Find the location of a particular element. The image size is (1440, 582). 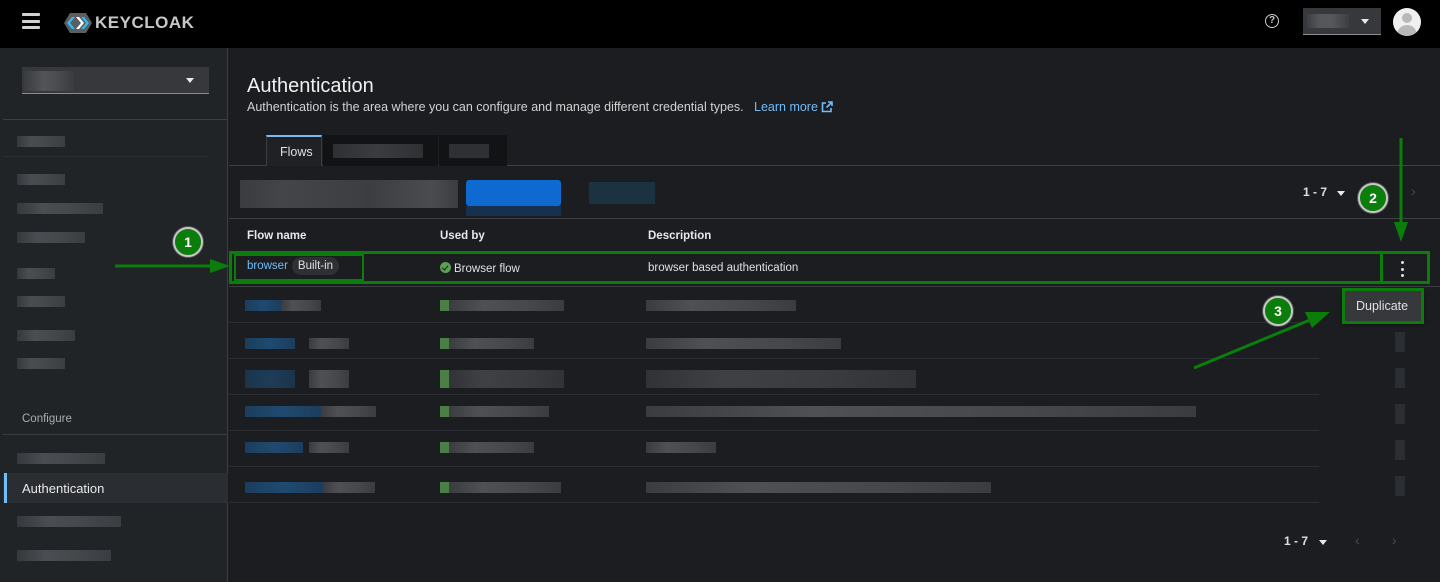

flow-name-cell: browser Built-in is located at coordinates (293, 266).